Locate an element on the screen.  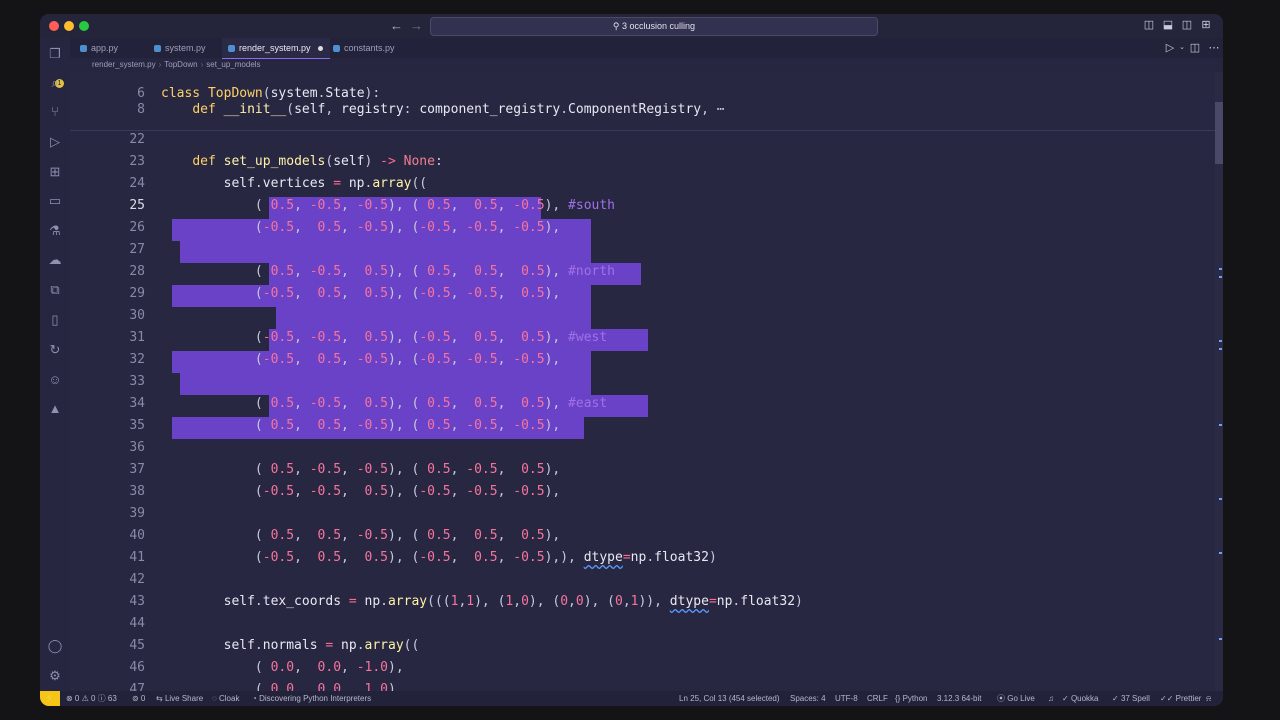
spell-label: 37 Spell is located at coordinates (1135, 698).